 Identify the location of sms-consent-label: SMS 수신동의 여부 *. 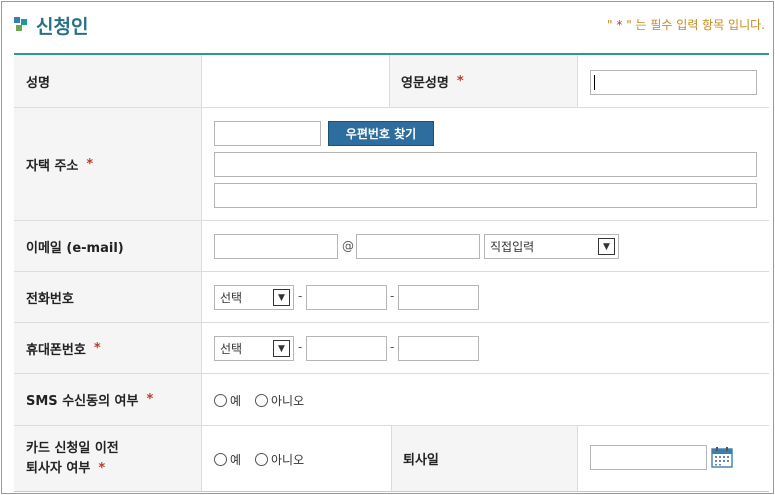
(107, 399).